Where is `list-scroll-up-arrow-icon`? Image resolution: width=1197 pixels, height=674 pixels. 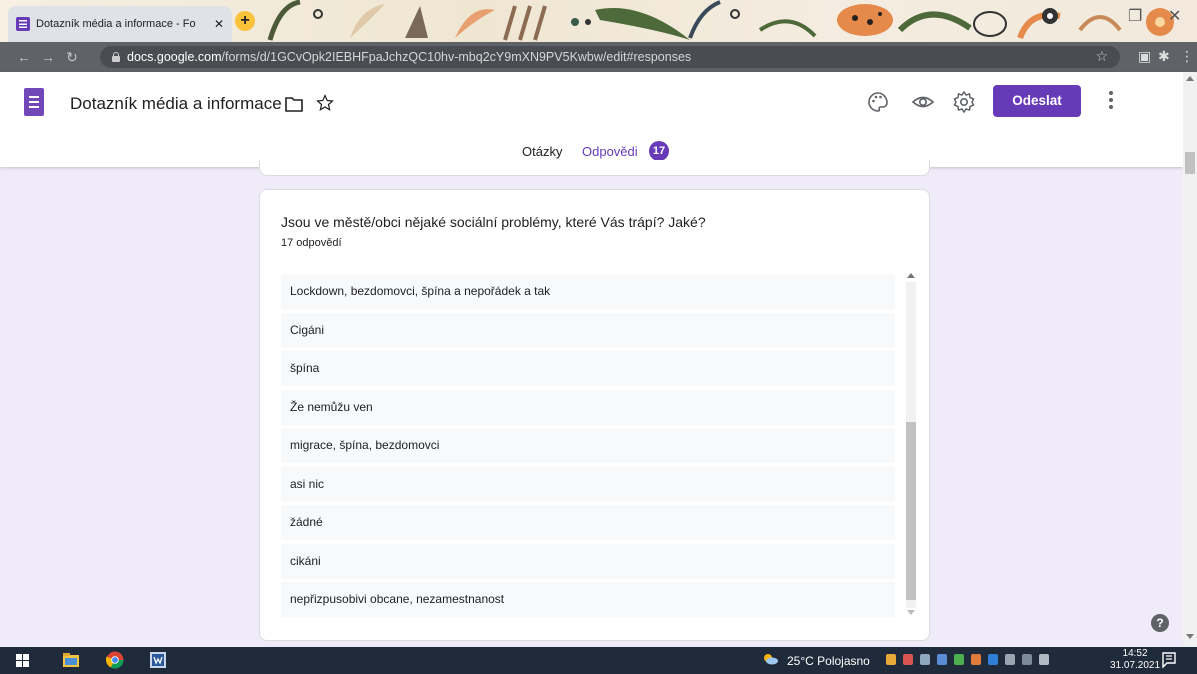
list-scroll-up-arrow-icon is located at coordinates (911, 275).